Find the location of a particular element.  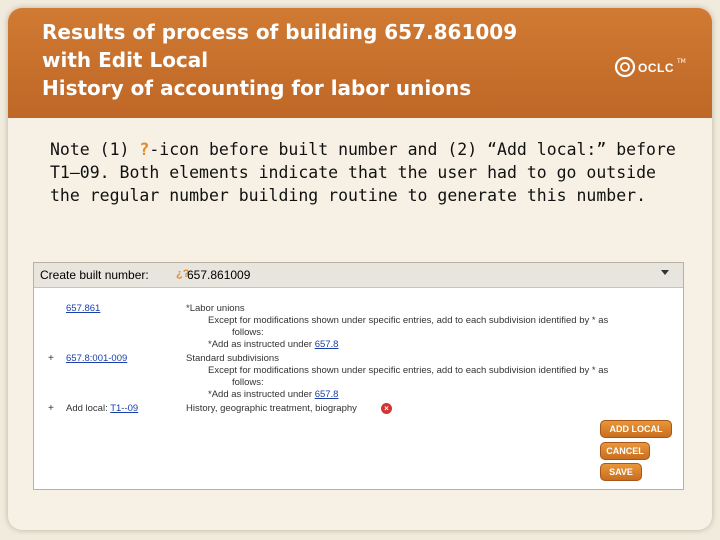

add-local-button: ADD LOCAL is located at coordinates (636, 429).